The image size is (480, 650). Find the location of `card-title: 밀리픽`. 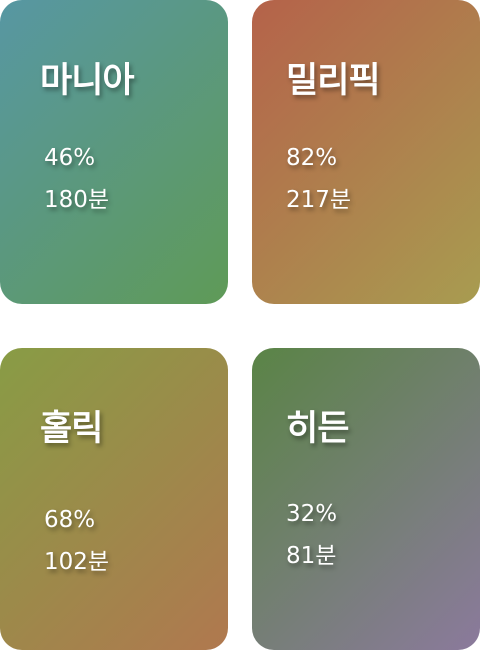

card-title: 밀리픽 is located at coordinates (333, 81).